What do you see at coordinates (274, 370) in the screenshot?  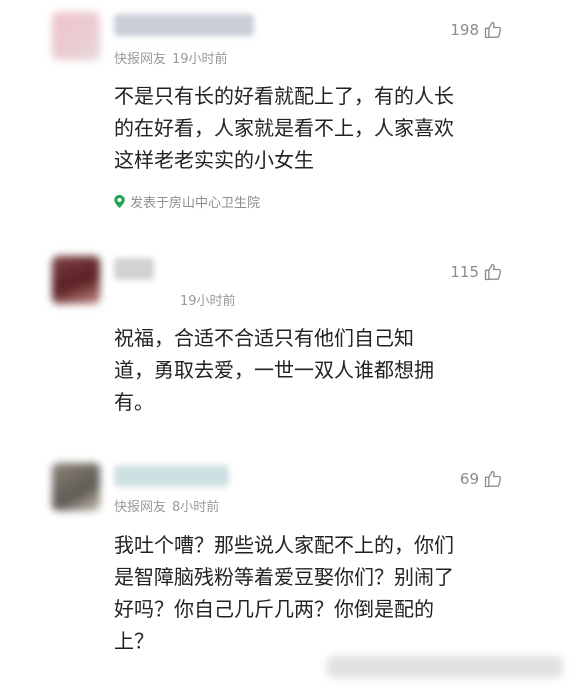 I see `comment-line: 道，勇取去爱，一世一双人谁都想拥` at bounding box center [274, 370].